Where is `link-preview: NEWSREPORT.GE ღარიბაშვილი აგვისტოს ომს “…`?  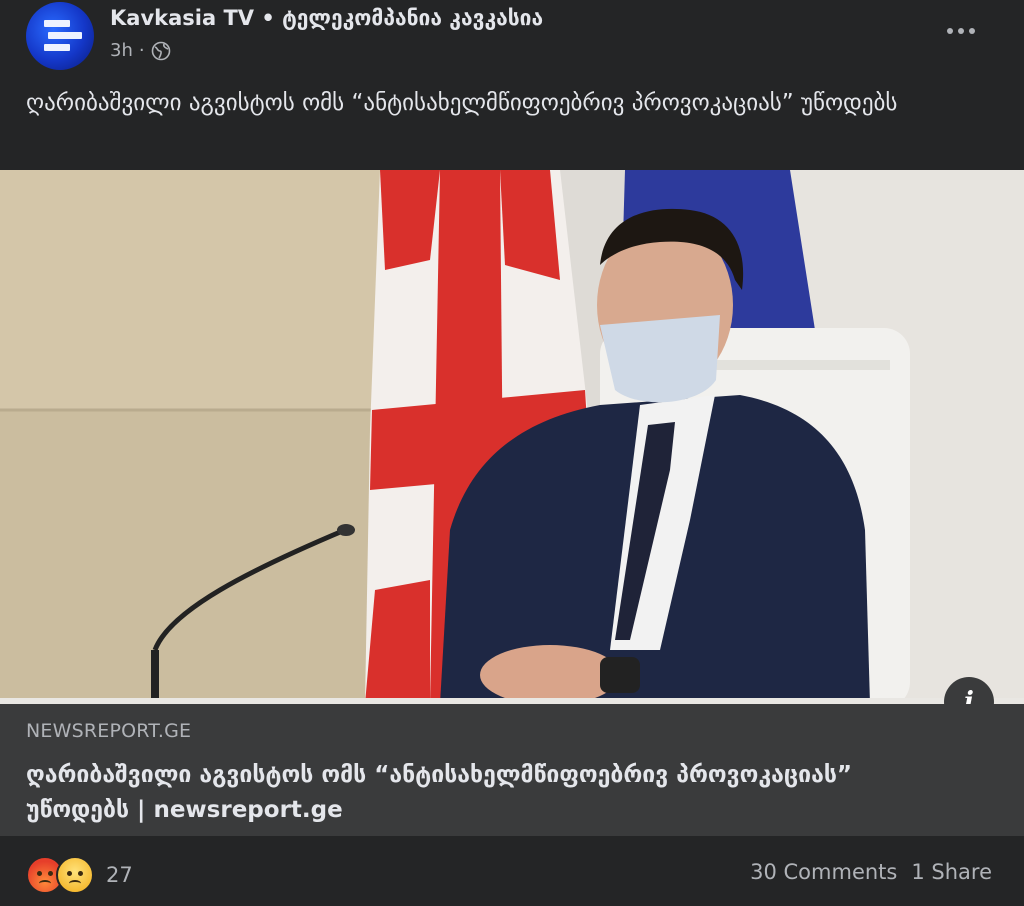
link-preview: NEWSREPORT.GE ღარიბაშვილი აგვისტოს ომს “… is located at coordinates (512, 770).